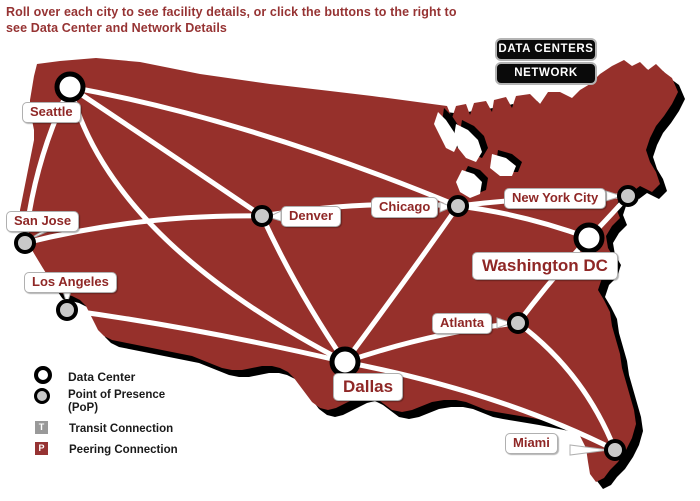 This screenshot has width=700, height=501. Describe the element at coordinates (43, 221) in the screenshot. I see `city-label-san-jose: San Jose` at that location.